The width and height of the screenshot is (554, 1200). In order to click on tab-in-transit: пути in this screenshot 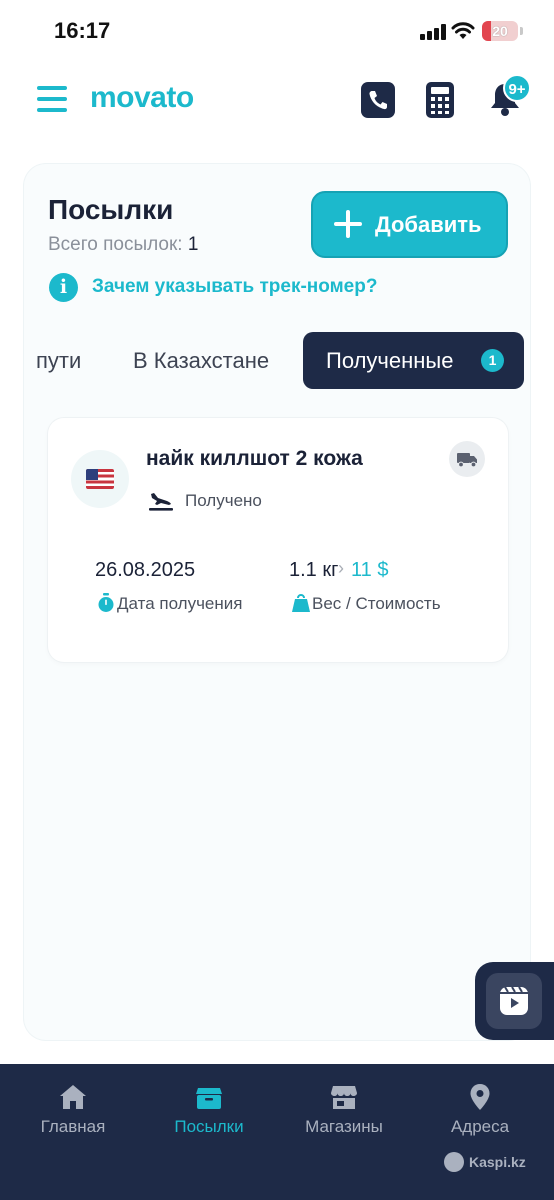, I will do `click(58, 360)`.